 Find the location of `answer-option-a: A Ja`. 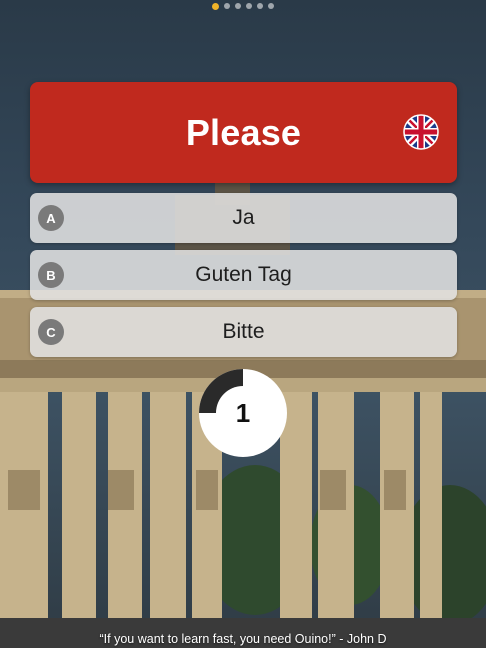

answer-option-a: A Ja is located at coordinates (243, 218).